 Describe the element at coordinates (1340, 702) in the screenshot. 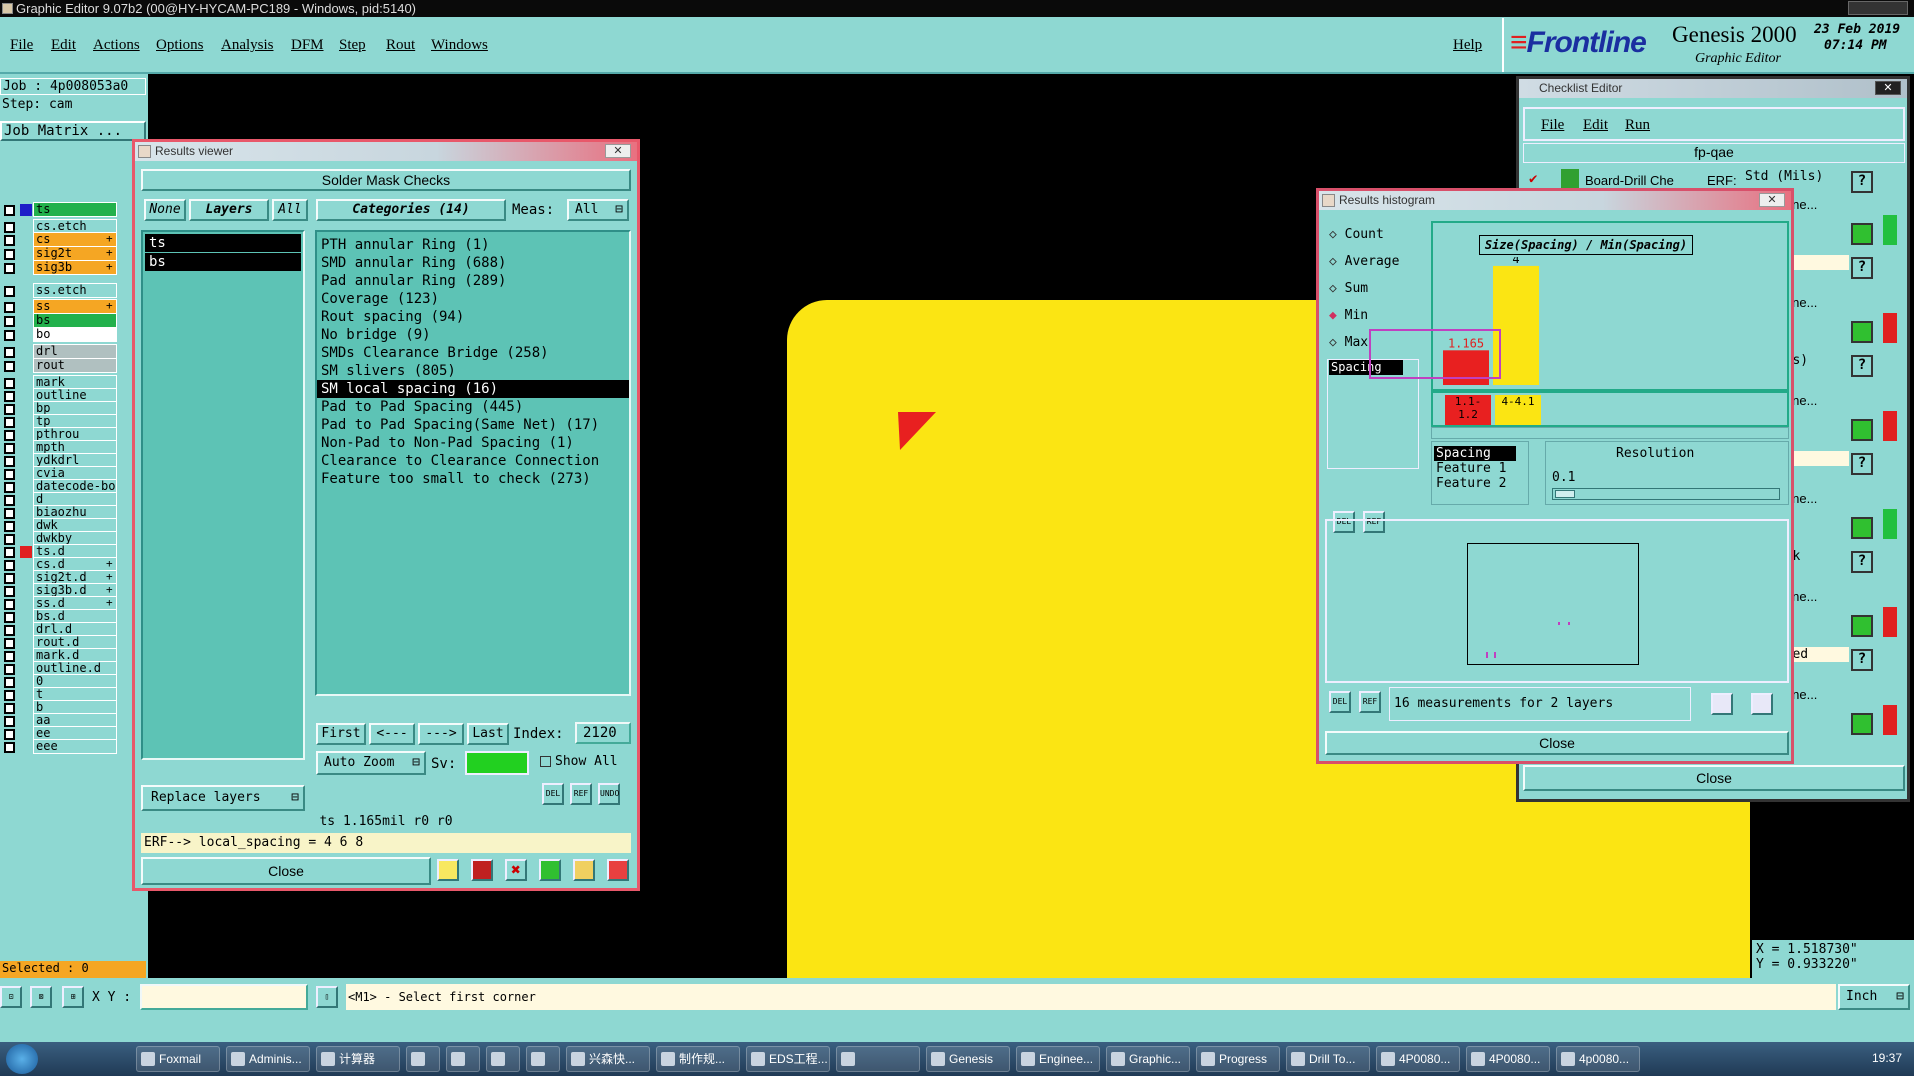

I see `delete-icon: DEL` at that location.